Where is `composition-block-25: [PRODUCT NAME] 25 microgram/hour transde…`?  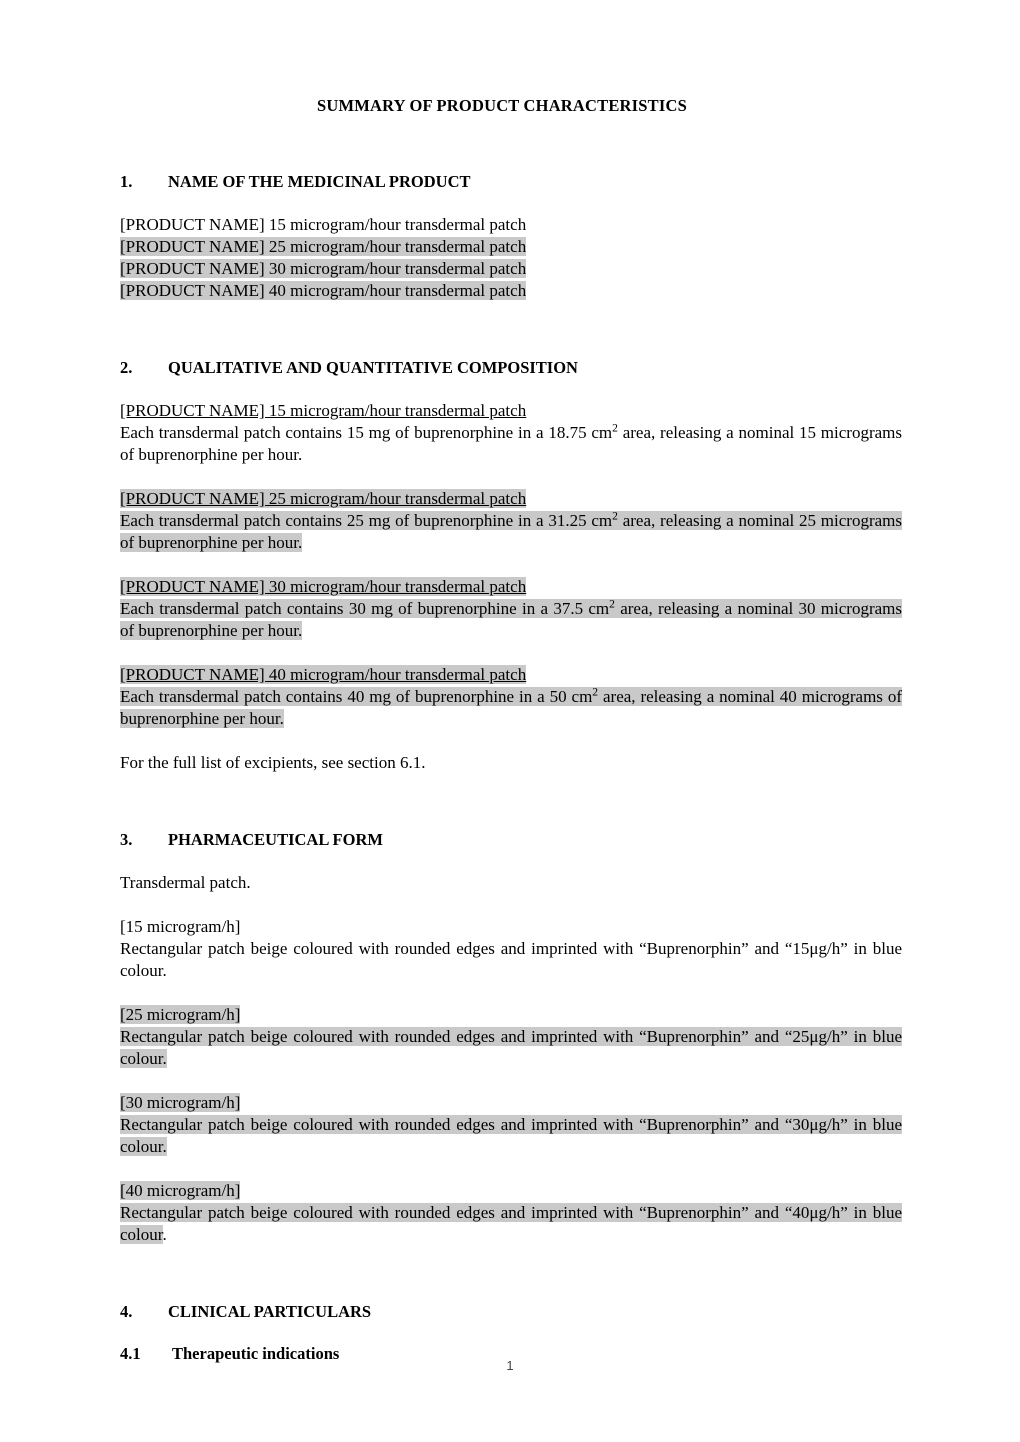 composition-block-25: [PRODUCT NAME] 25 microgram/hour transde… is located at coordinates (511, 521).